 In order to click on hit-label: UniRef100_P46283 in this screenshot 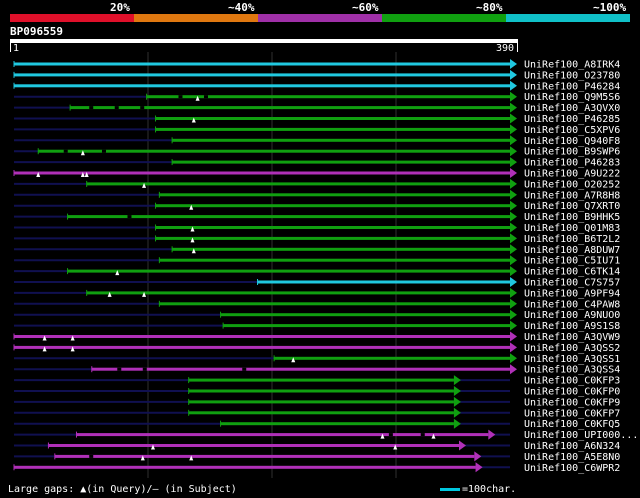, I will do `click(572, 163)`.